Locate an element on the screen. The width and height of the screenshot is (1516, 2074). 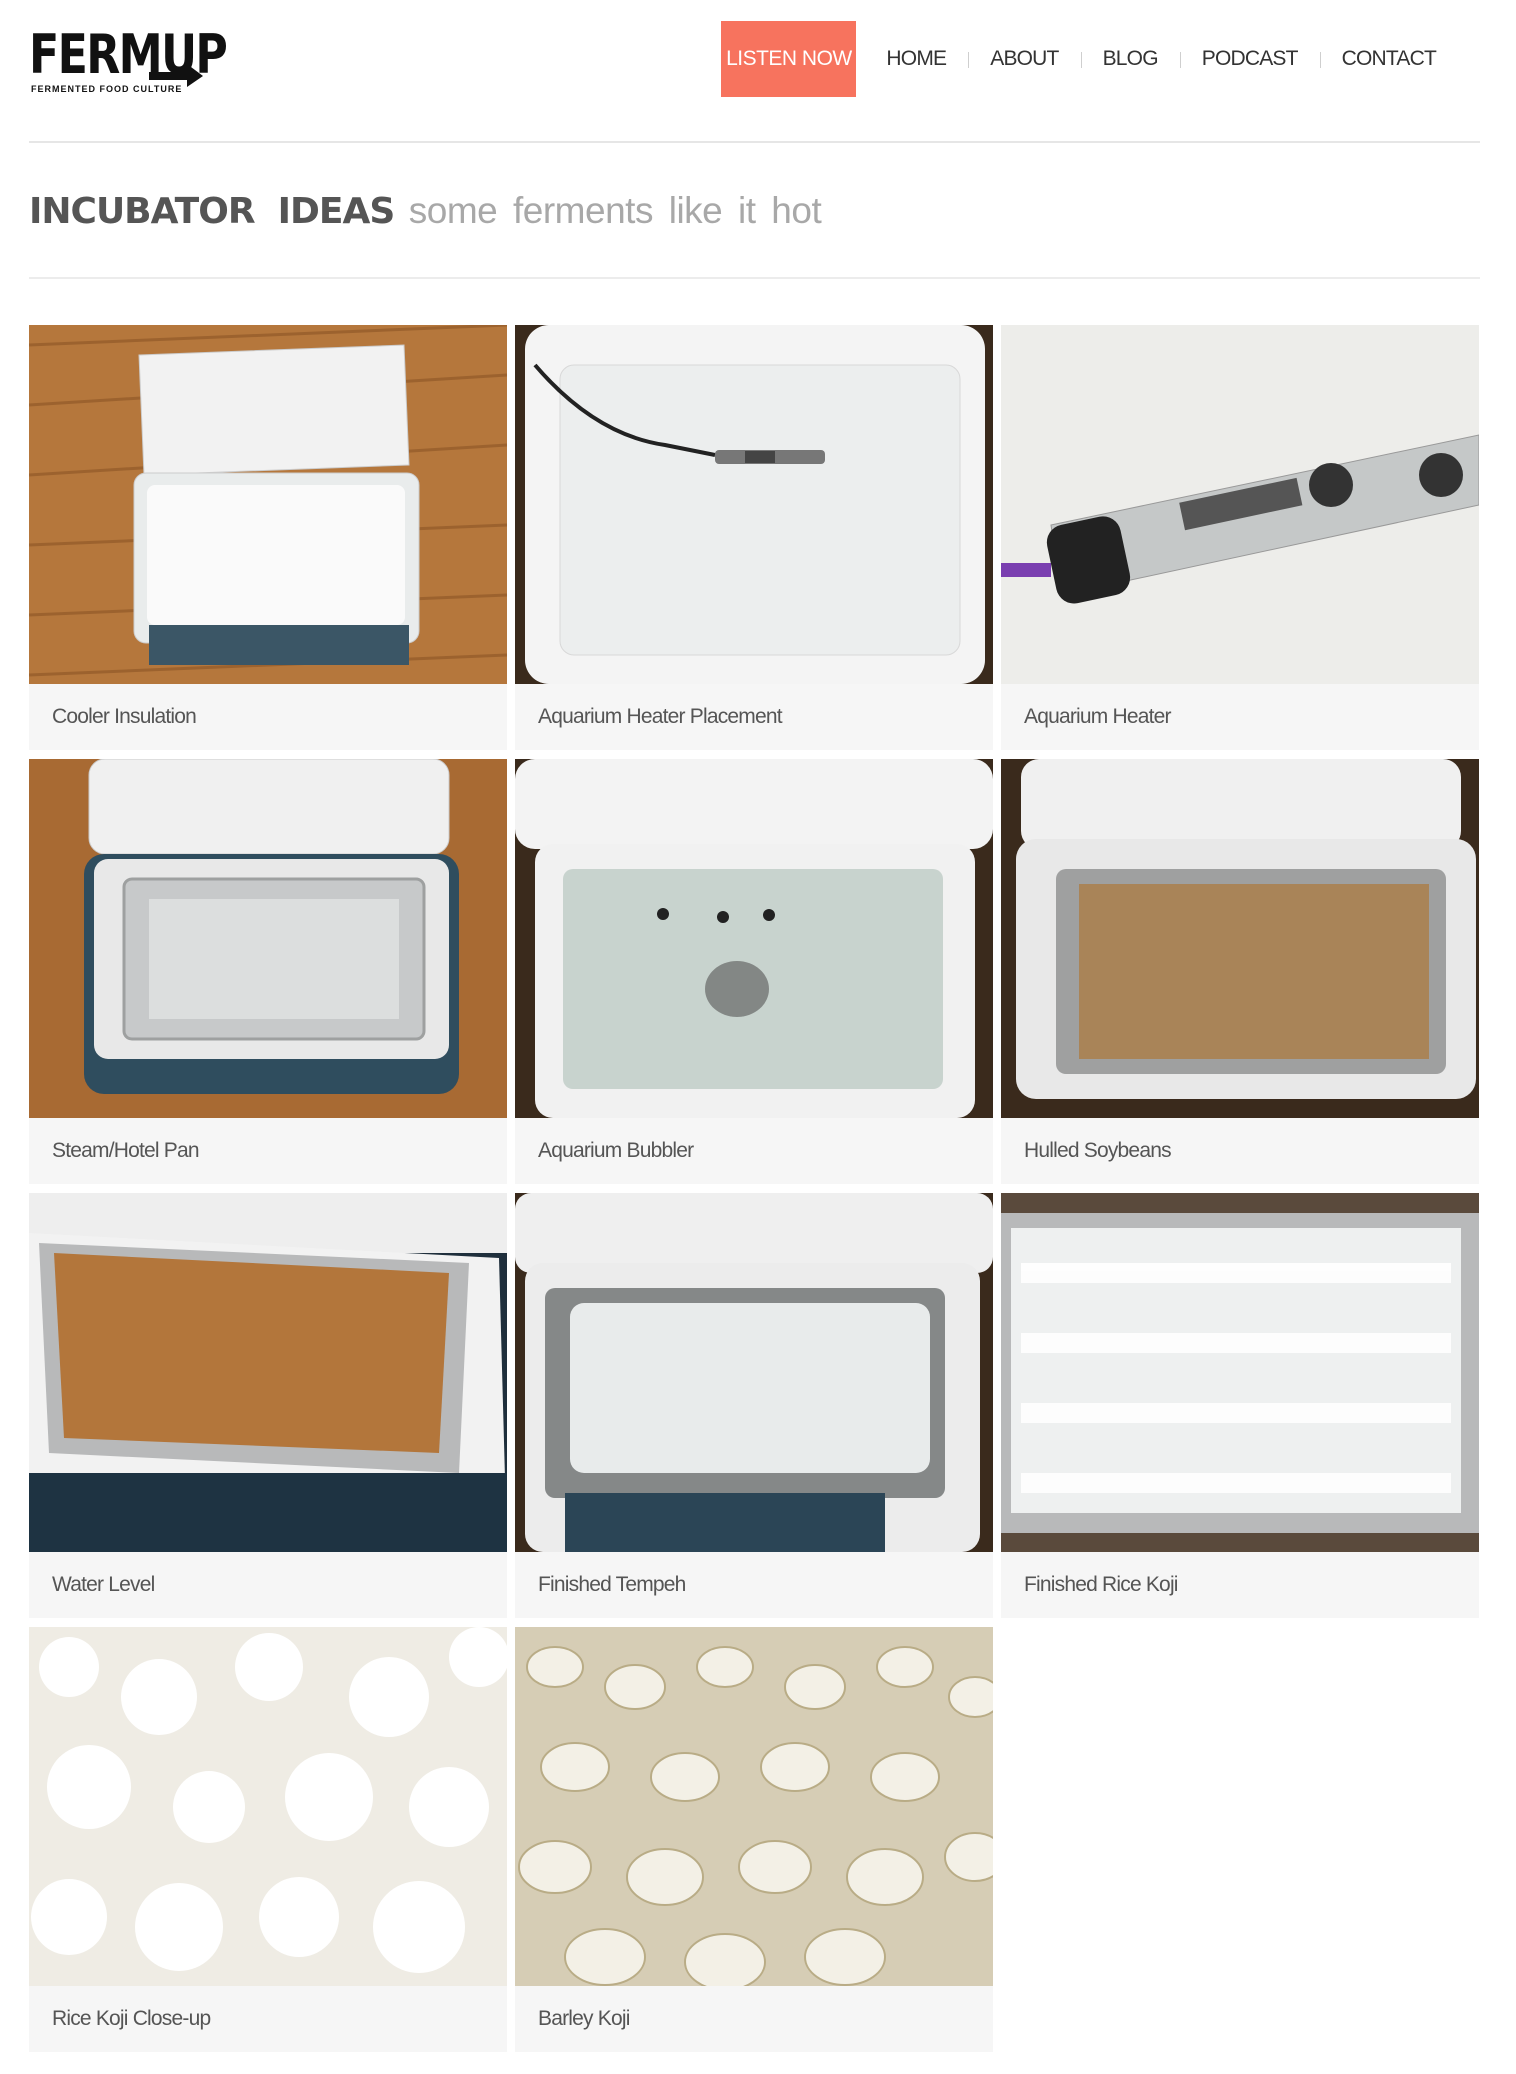
site-logo: FERMUP FERMENTED FOOD CULTURE is located at coordinates (128, 64).